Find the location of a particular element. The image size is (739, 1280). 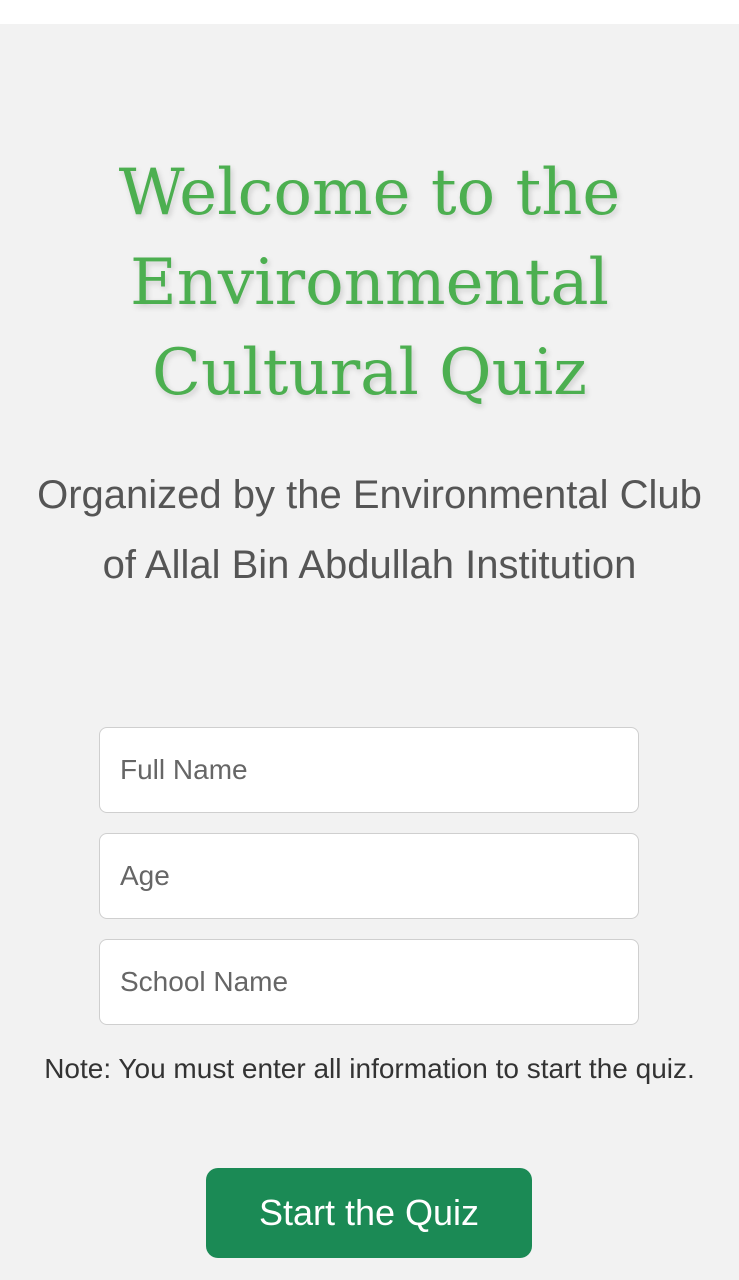

full-name-input is located at coordinates (369, 770).